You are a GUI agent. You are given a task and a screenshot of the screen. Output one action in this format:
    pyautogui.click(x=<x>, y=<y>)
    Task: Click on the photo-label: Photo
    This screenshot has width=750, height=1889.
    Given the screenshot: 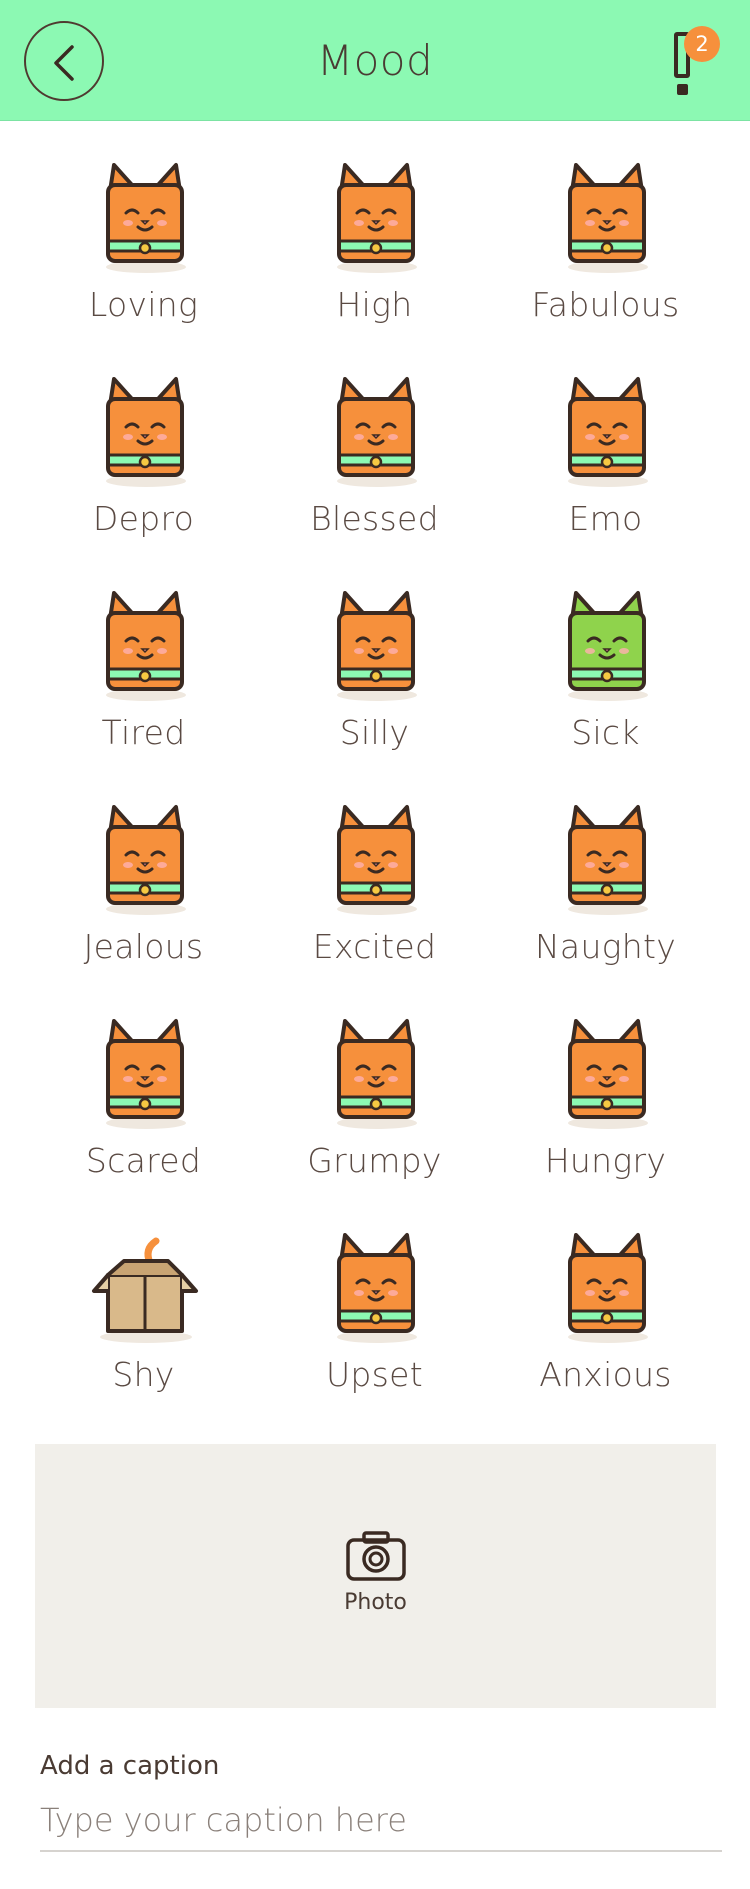 What is the action you would take?
    pyautogui.click(x=375, y=1602)
    